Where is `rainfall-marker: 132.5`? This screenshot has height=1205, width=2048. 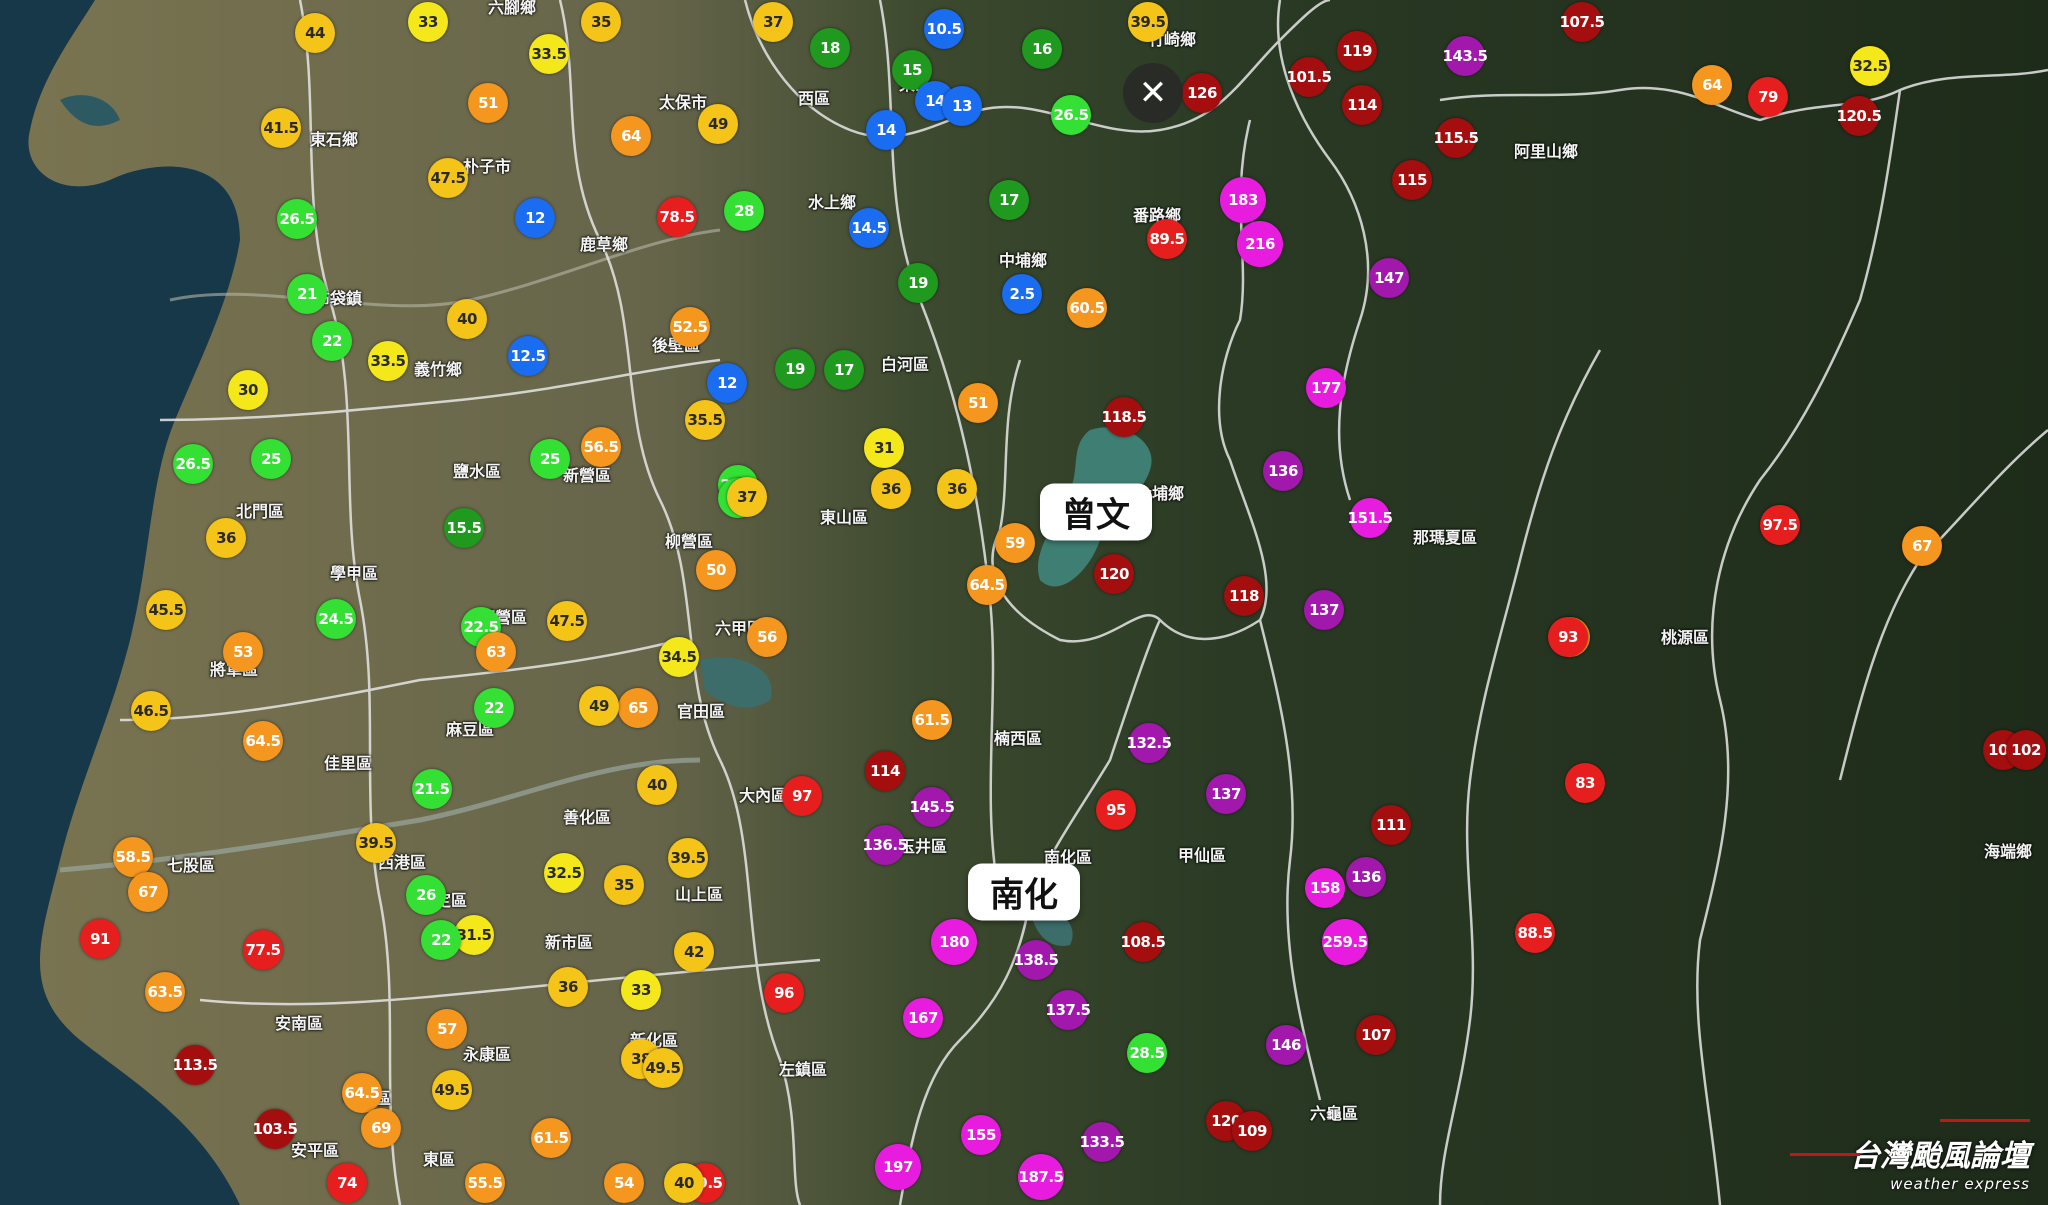
rainfall-marker: 132.5 is located at coordinates (1149, 743).